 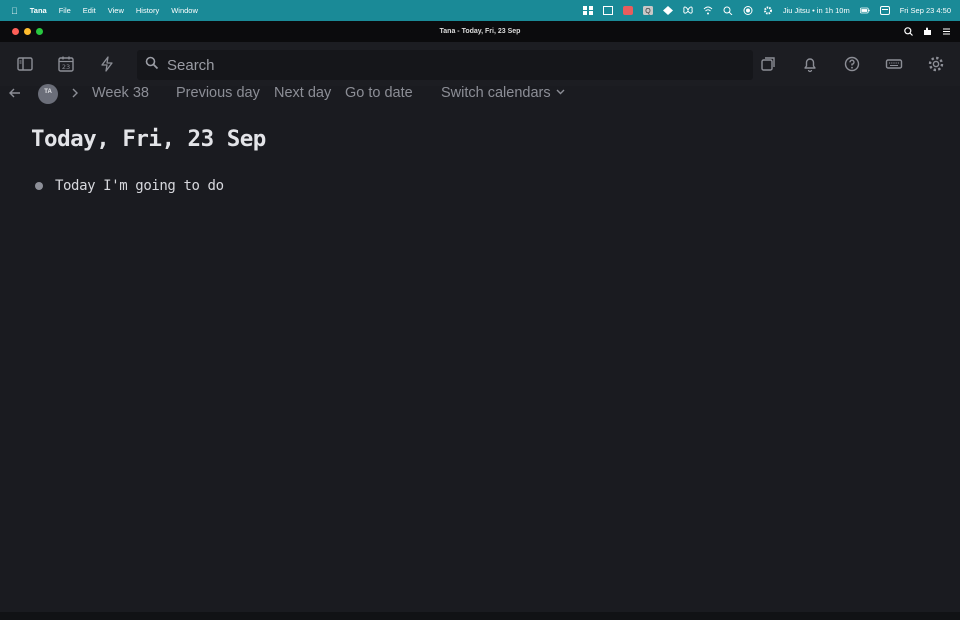 What do you see at coordinates (302, 93) in the screenshot?
I see `next-day-button: Next day` at bounding box center [302, 93].